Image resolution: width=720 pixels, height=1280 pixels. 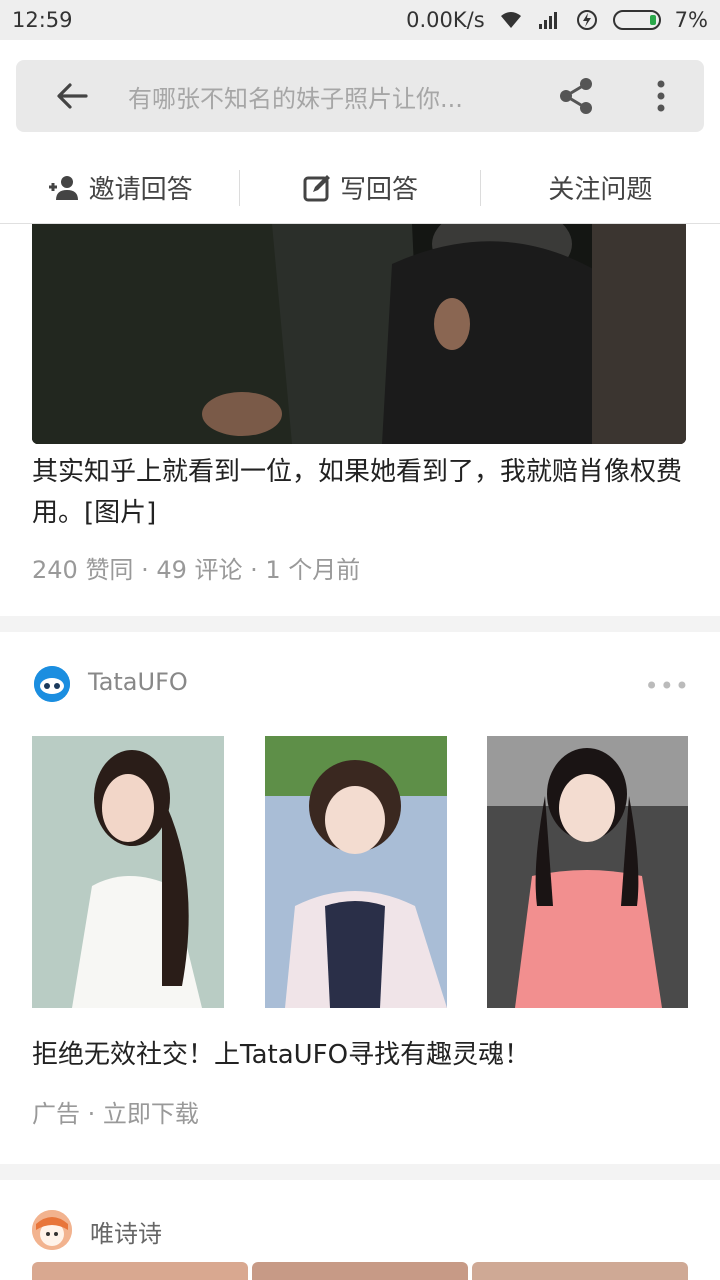 I want to click on arrow-left-icon, so click(x=72, y=96).